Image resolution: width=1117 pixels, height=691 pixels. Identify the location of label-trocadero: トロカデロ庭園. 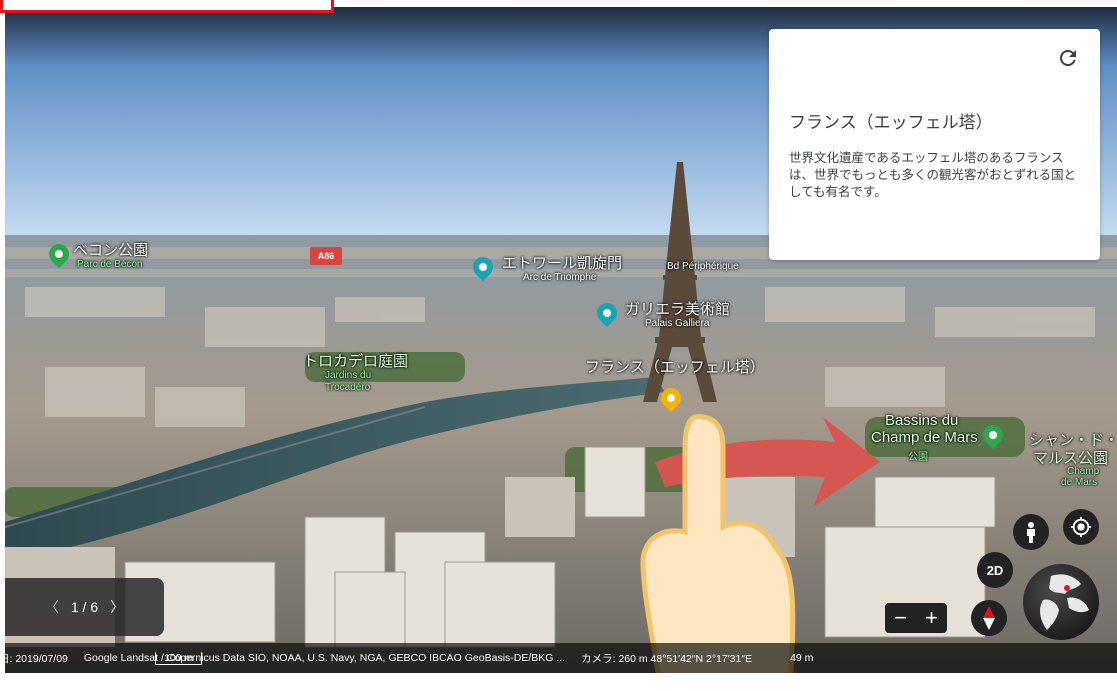
(355, 360).